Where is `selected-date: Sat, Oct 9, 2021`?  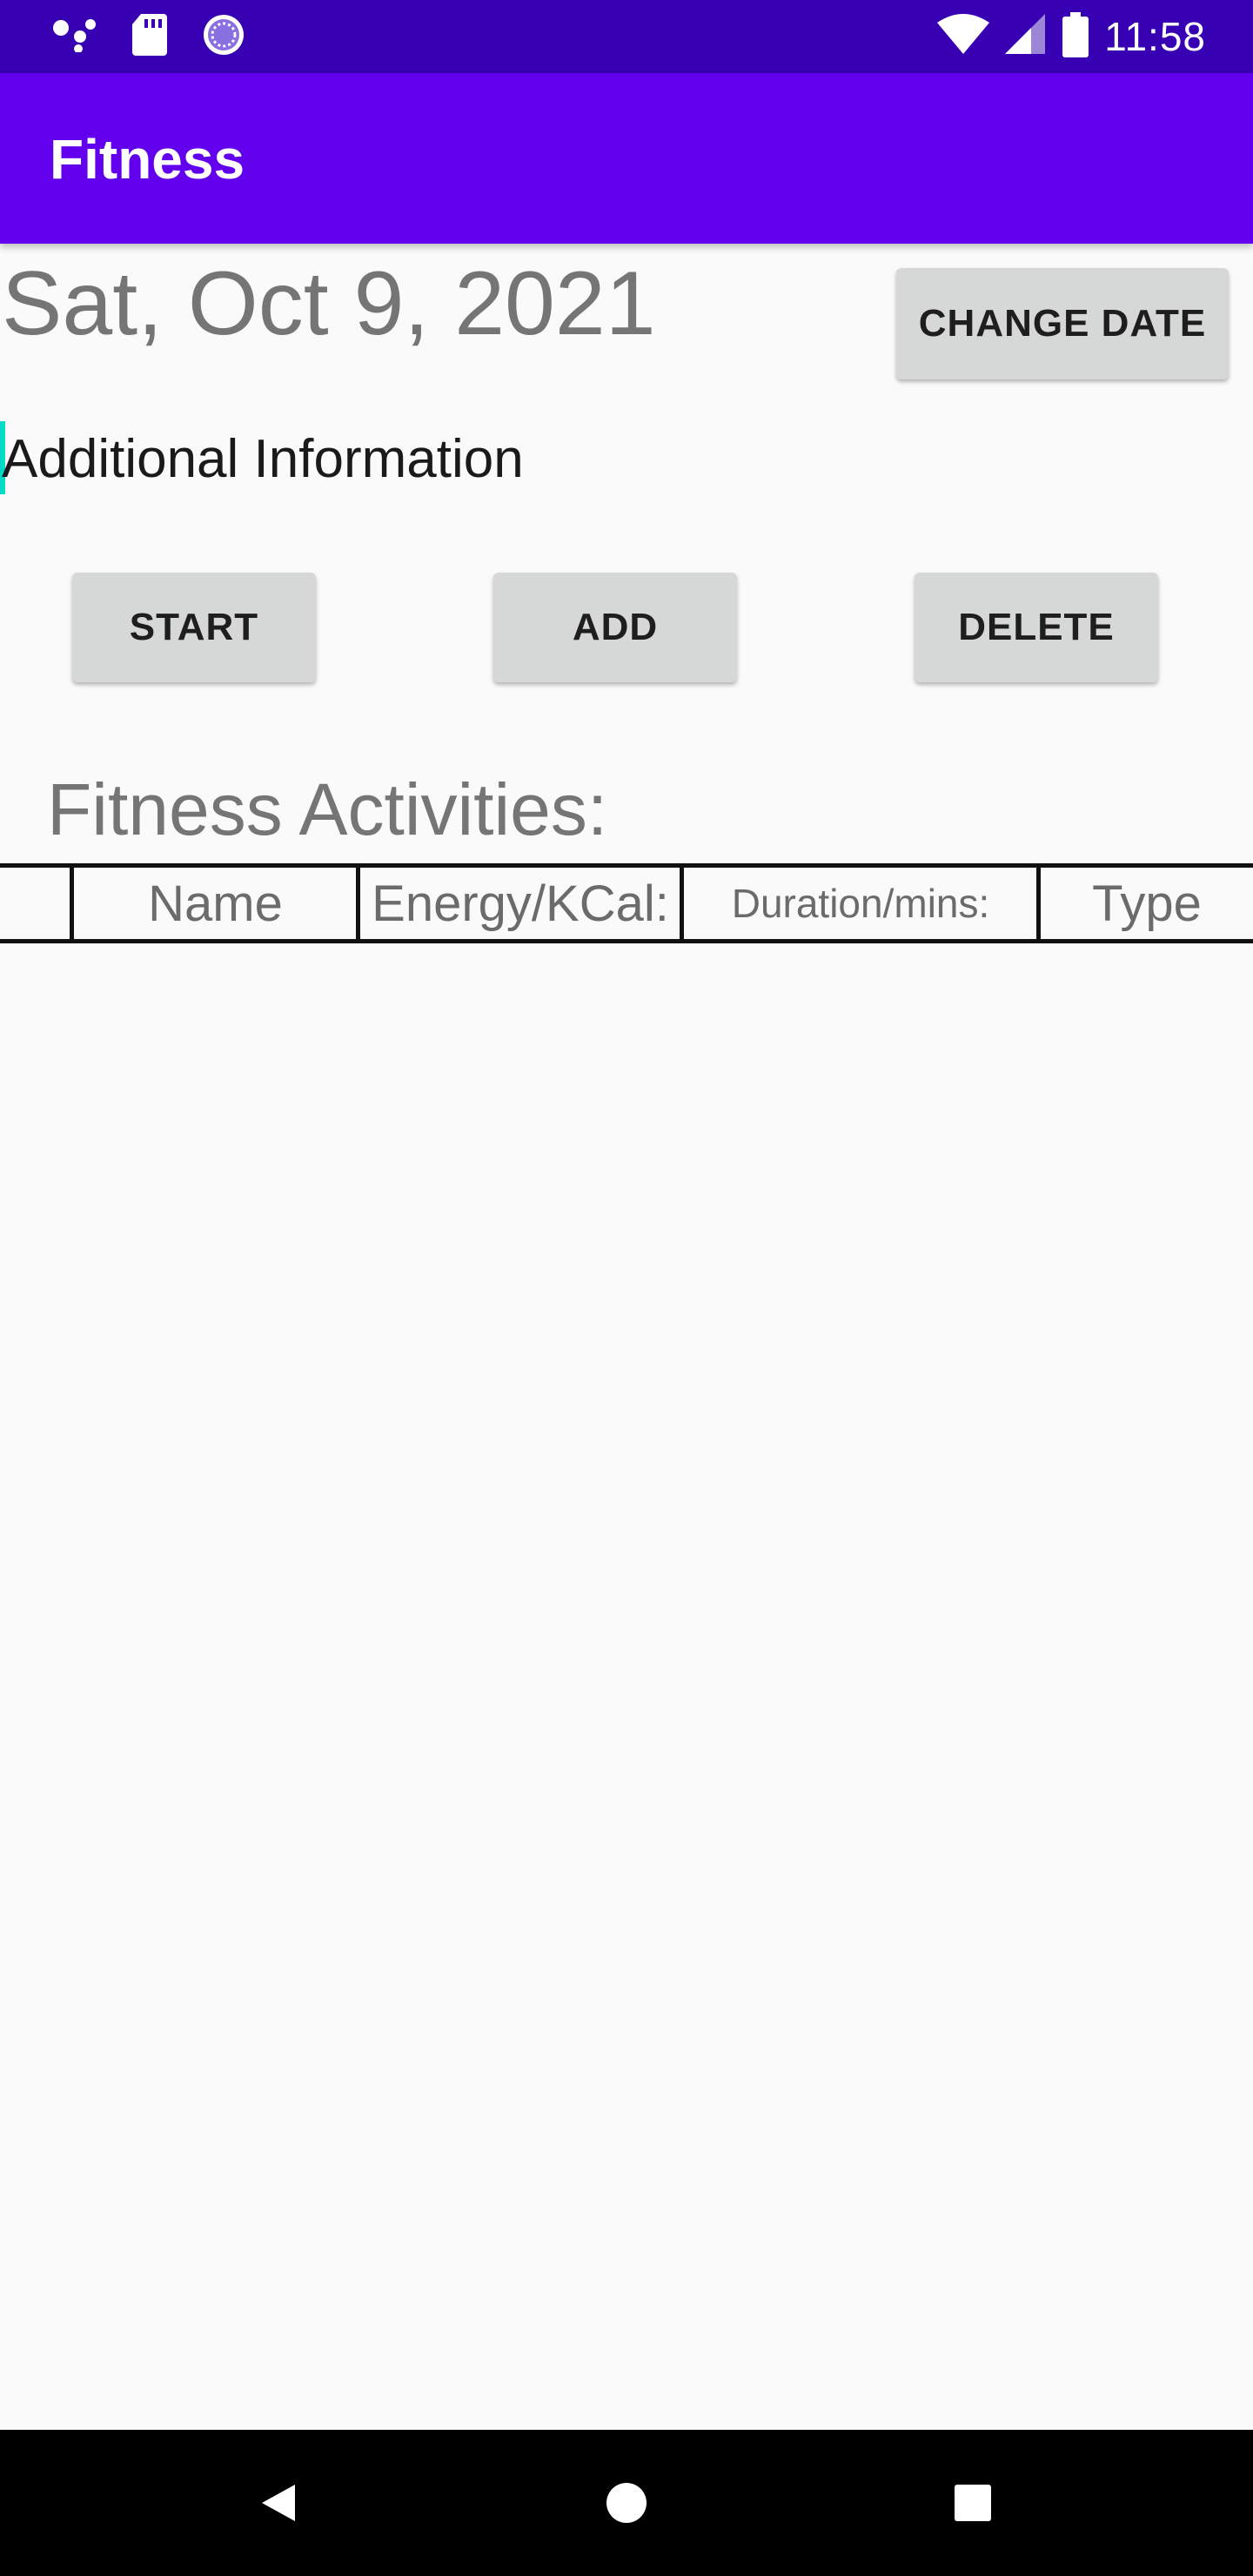 selected-date: Sat, Oct 9, 2021 is located at coordinates (329, 303).